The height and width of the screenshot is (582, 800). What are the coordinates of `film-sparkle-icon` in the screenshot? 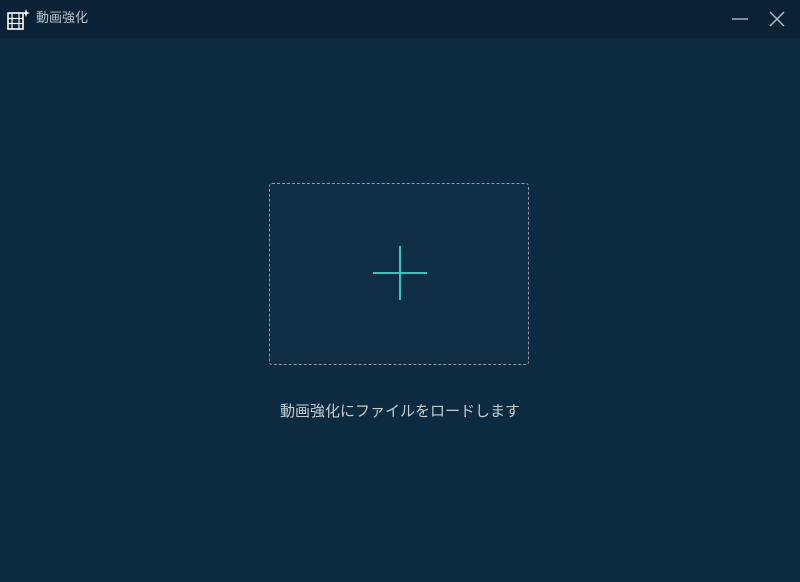 It's located at (18, 19).